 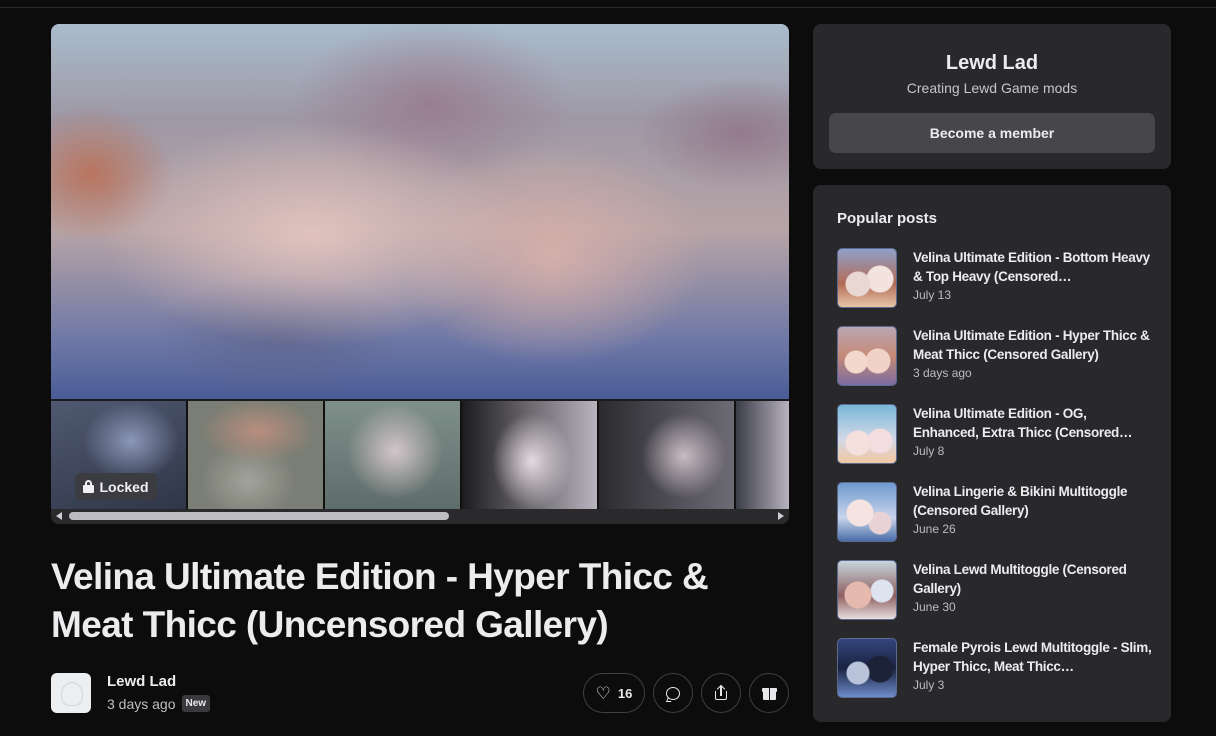 What do you see at coordinates (929, 451) in the screenshot?
I see `popular-post-date: July 8` at bounding box center [929, 451].